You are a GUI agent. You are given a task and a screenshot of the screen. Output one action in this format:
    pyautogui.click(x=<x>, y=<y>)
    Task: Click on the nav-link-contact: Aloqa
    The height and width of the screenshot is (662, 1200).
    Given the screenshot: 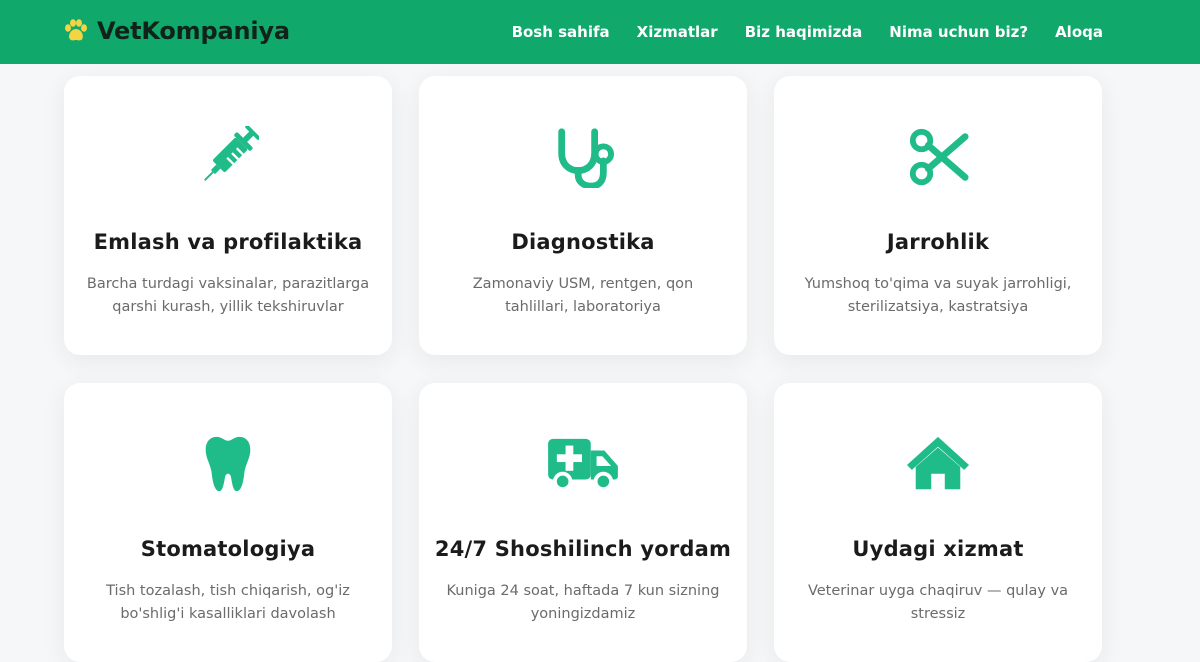 What is the action you would take?
    pyautogui.click(x=1079, y=32)
    